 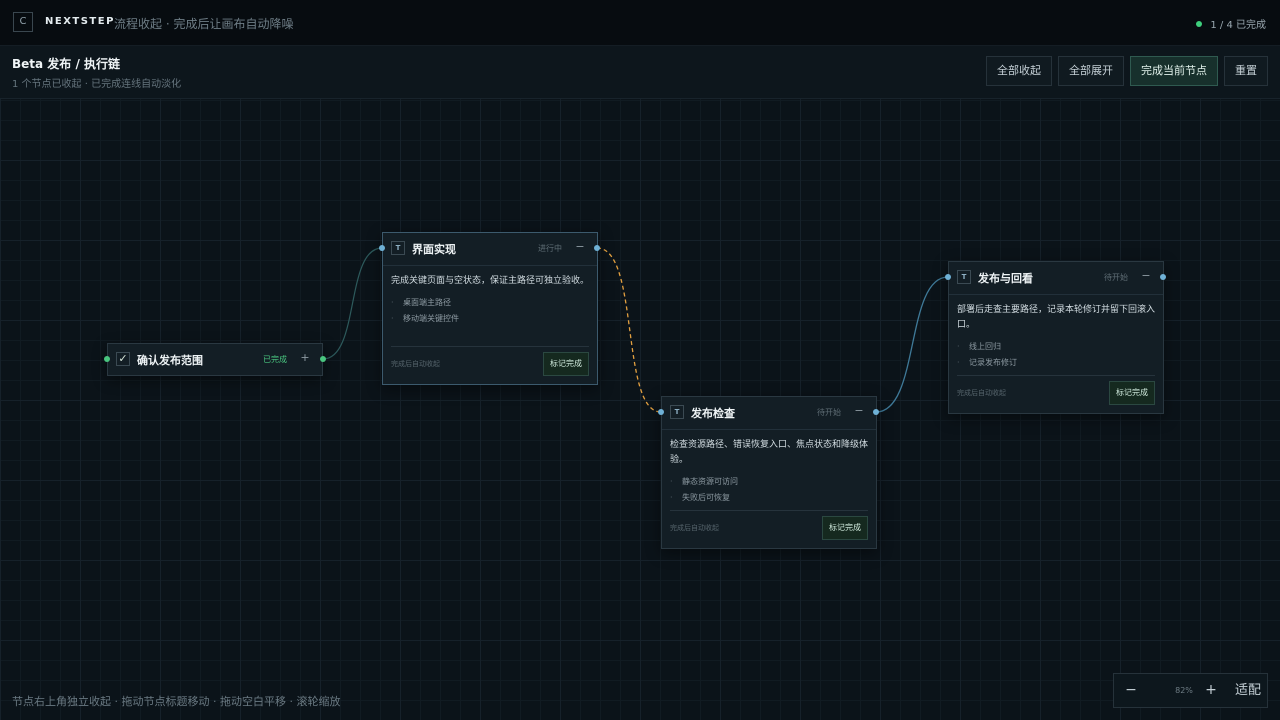 What do you see at coordinates (550, 248) in the screenshot?
I see `status-badge: 进行中` at bounding box center [550, 248].